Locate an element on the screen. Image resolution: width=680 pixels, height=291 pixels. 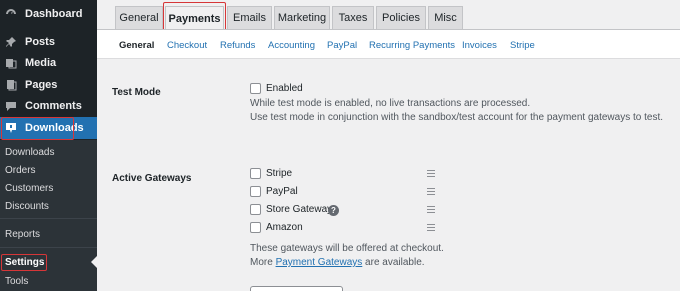
tab-marketing: Marketing is located at coordinates (302, 17).